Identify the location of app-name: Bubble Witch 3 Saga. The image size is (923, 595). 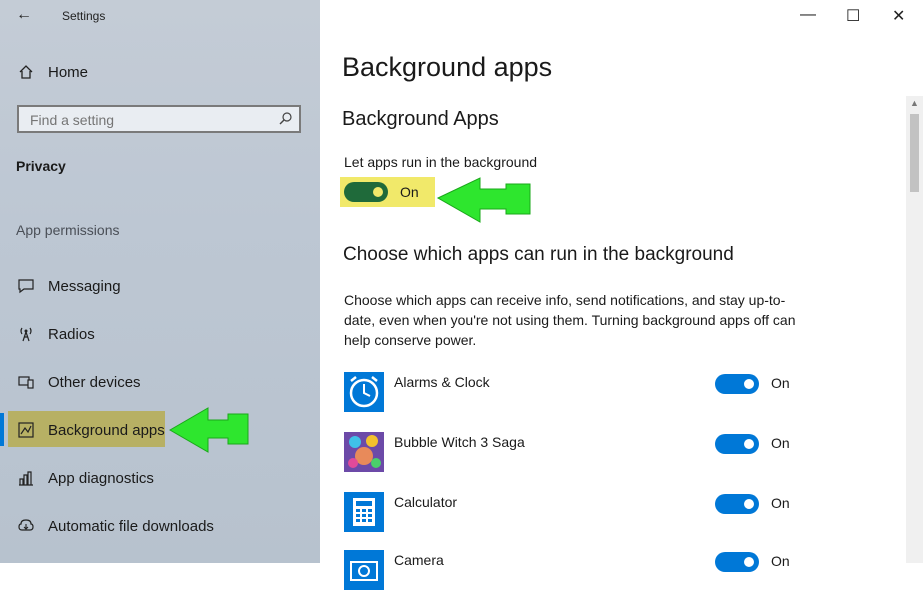
(459, 442).